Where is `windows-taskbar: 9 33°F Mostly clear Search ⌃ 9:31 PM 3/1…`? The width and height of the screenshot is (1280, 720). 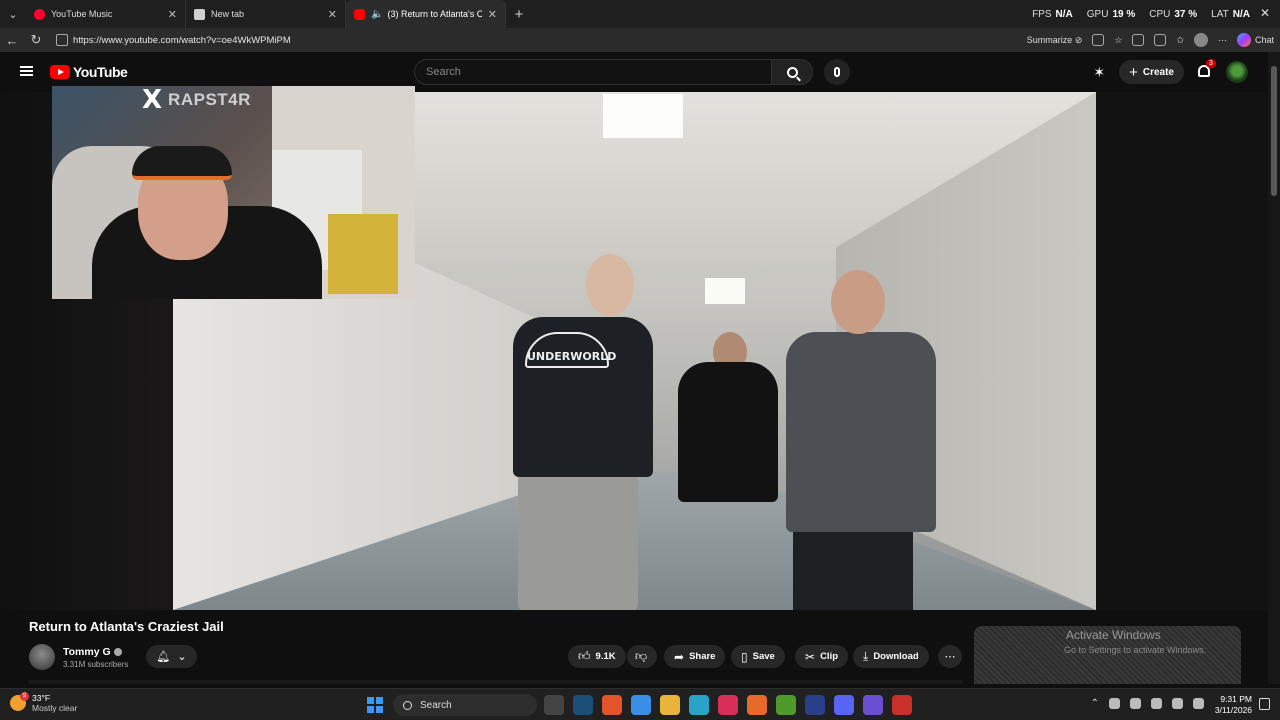
windows-taskbar: 9 33°F Mostly clear Search ⌃ 9:31 PM 3/1… is located at coordinates (640, 704).